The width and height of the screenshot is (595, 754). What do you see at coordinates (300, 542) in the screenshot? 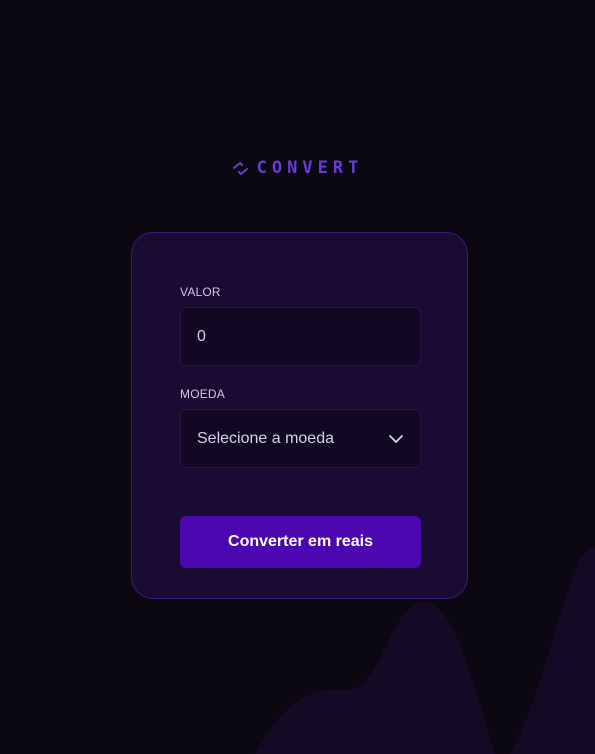
I see `convert-button: Converter em reais` at bounding box center [300, 542].